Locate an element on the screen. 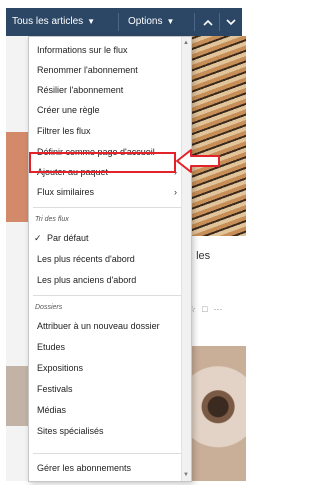 The image size is (320, 485). scroll-up-icon: ▲ is located at coordinates (186, 43).